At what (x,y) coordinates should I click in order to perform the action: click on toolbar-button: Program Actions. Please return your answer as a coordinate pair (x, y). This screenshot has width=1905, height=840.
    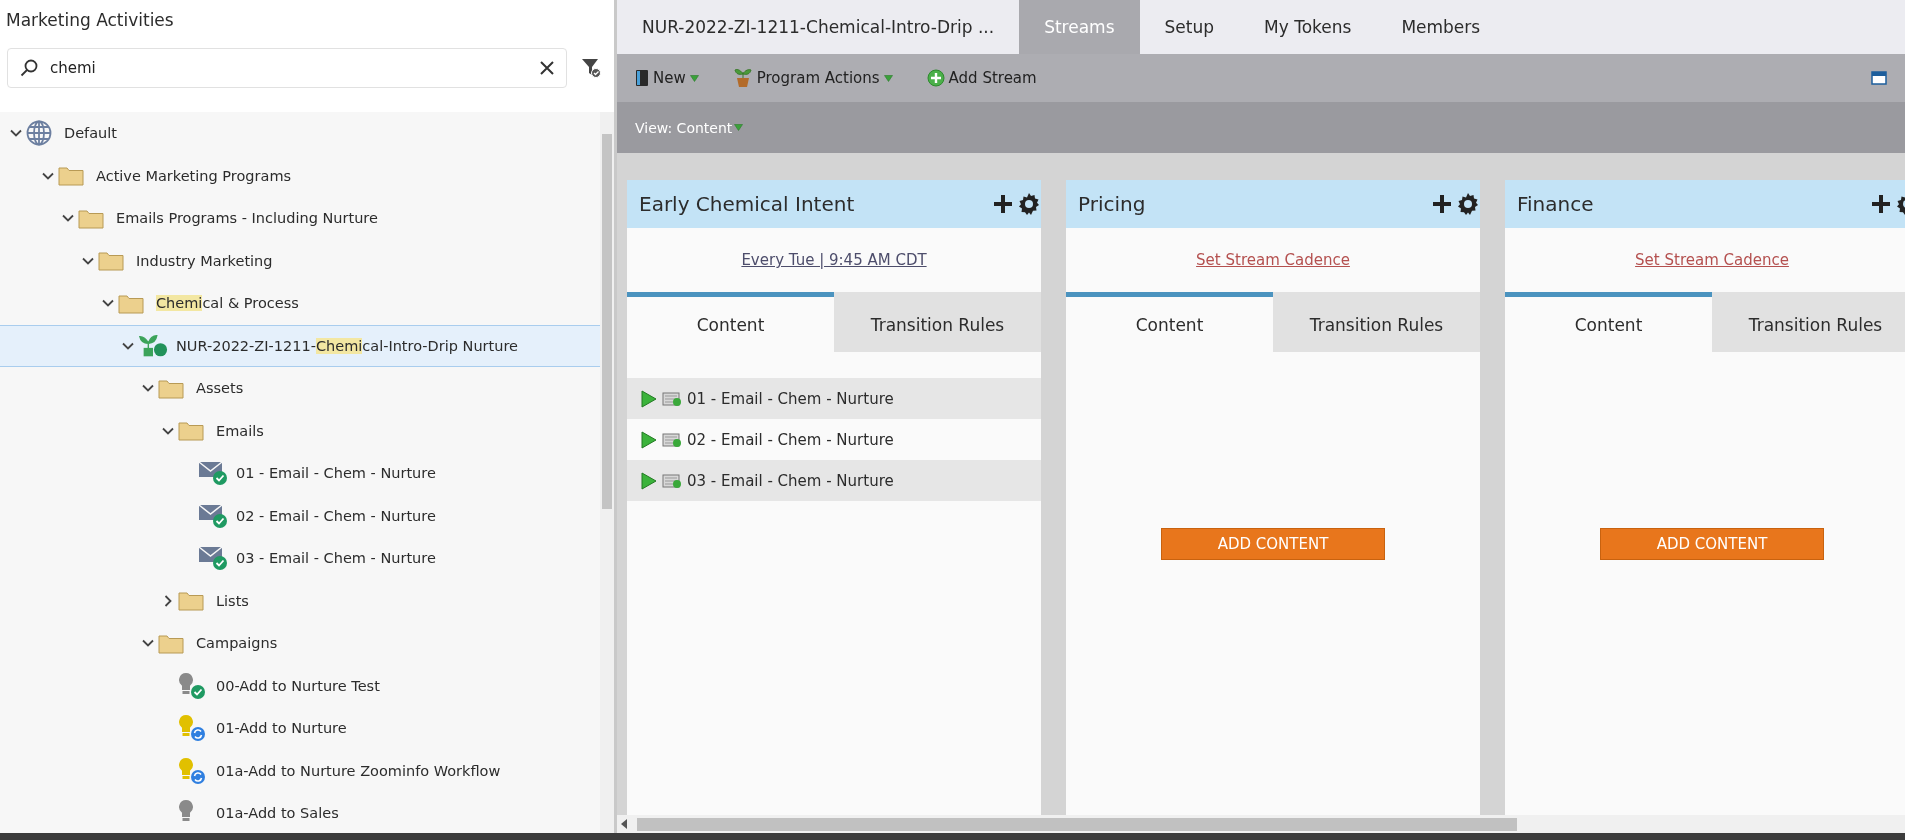
    Looking at the image, I should click on (812, 78).